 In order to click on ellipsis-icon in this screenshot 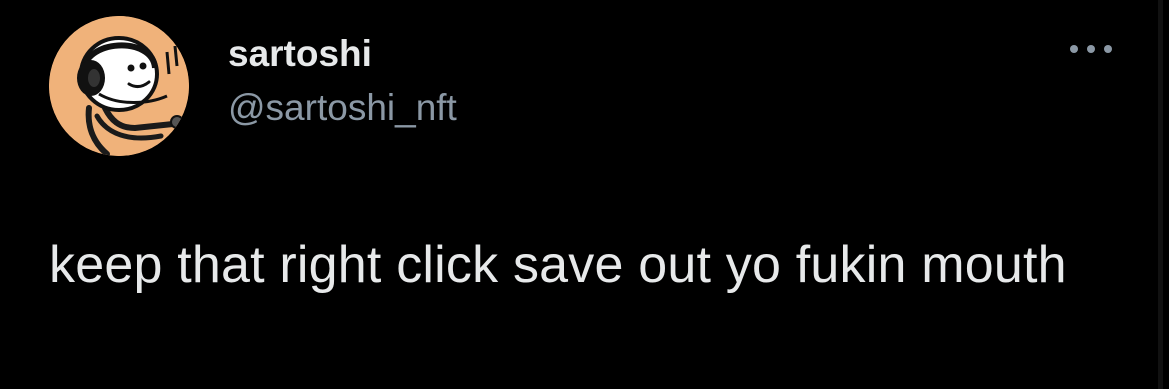, I will do `click(1091, 49)`.